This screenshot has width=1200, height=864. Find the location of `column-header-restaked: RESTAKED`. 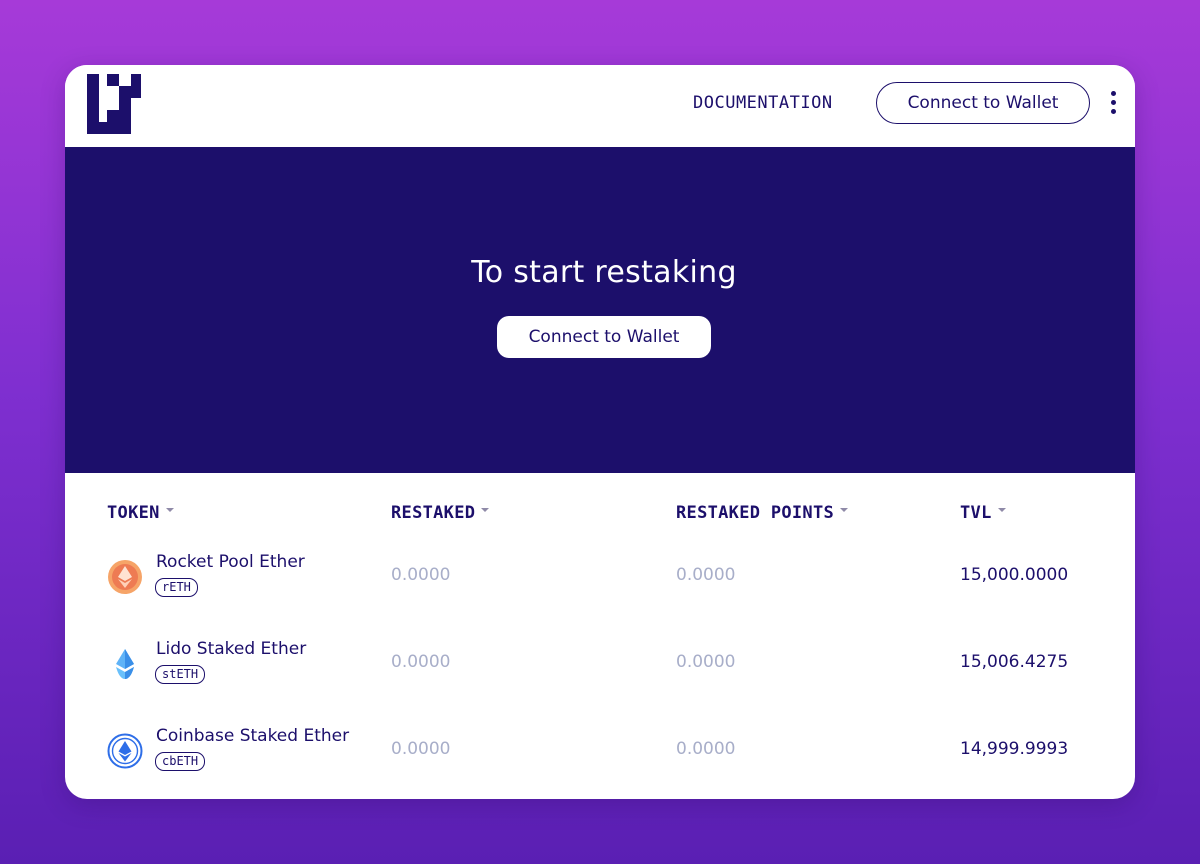

column-header-restaked: RESTAKED is located at coordinates (440, 513).